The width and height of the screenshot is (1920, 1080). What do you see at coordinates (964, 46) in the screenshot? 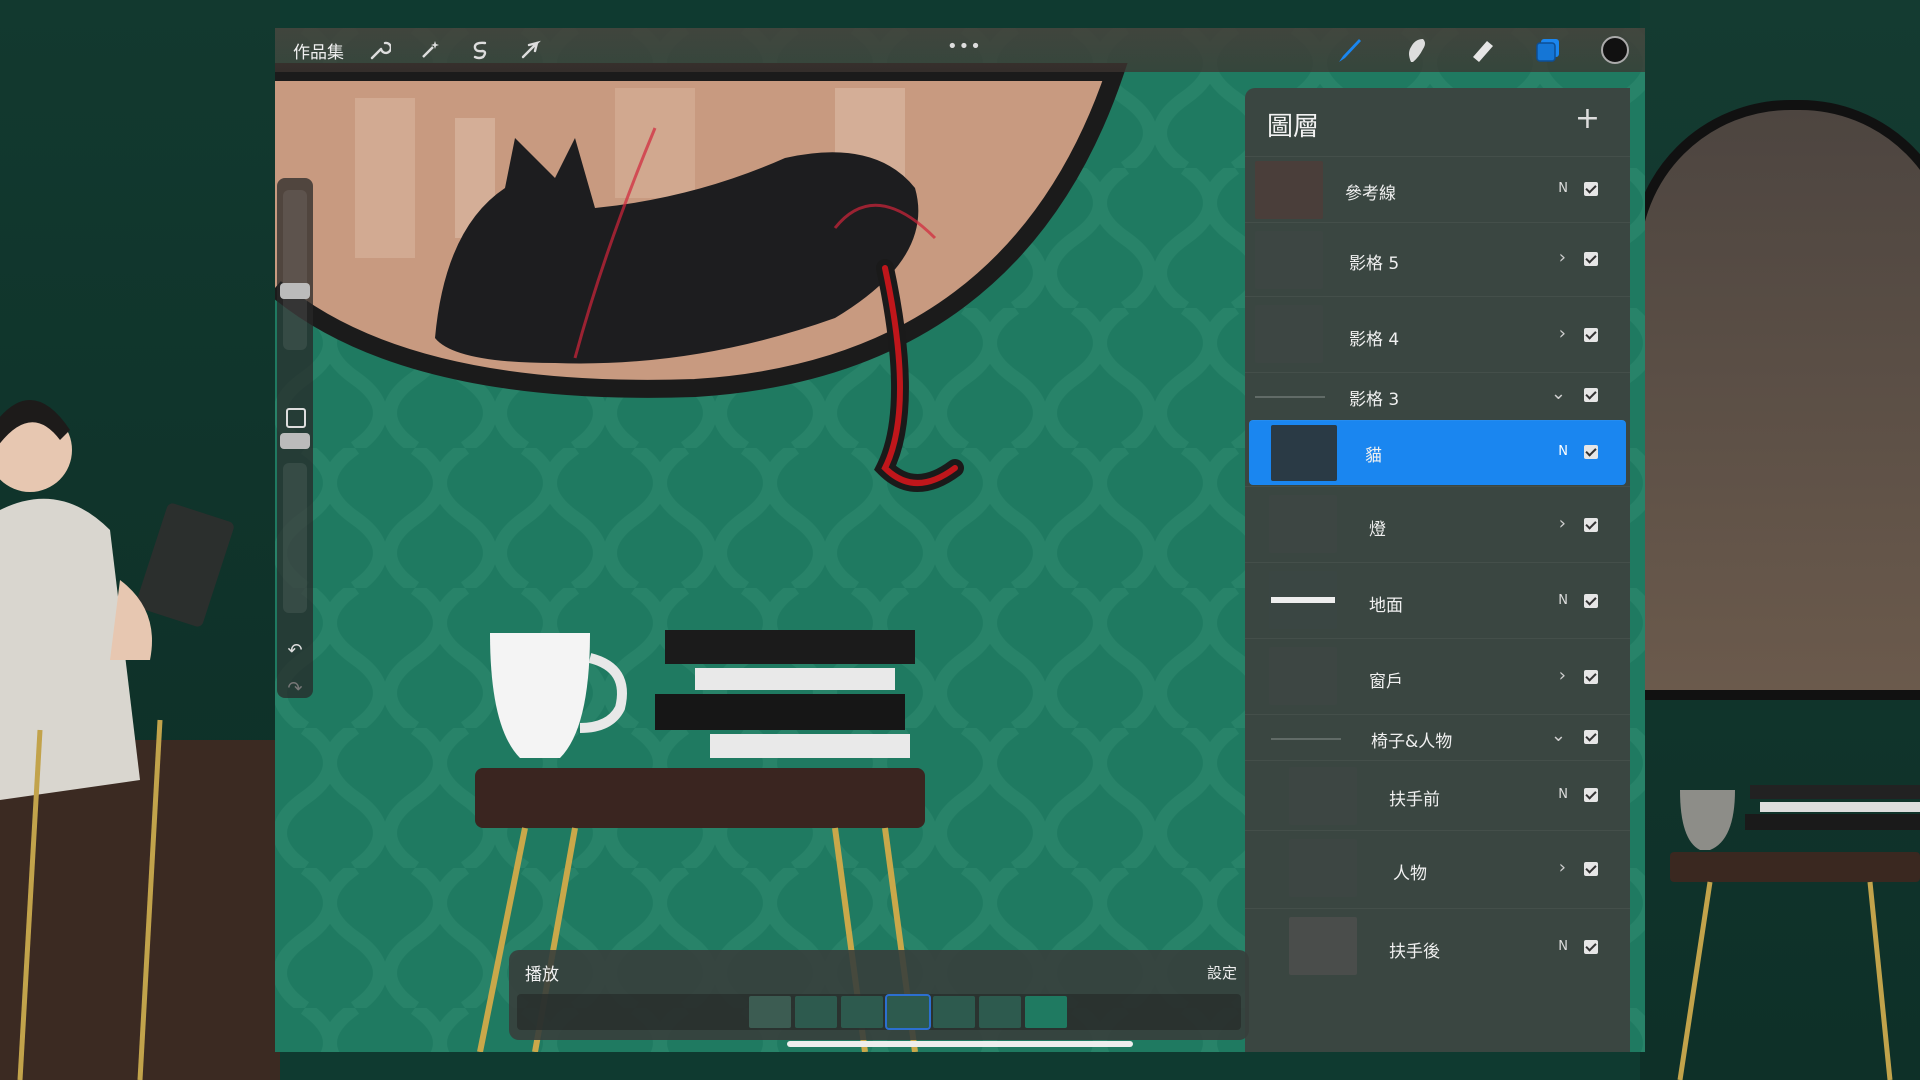
I see `more-dots-icon: •••` at bounding box center [964, 46].